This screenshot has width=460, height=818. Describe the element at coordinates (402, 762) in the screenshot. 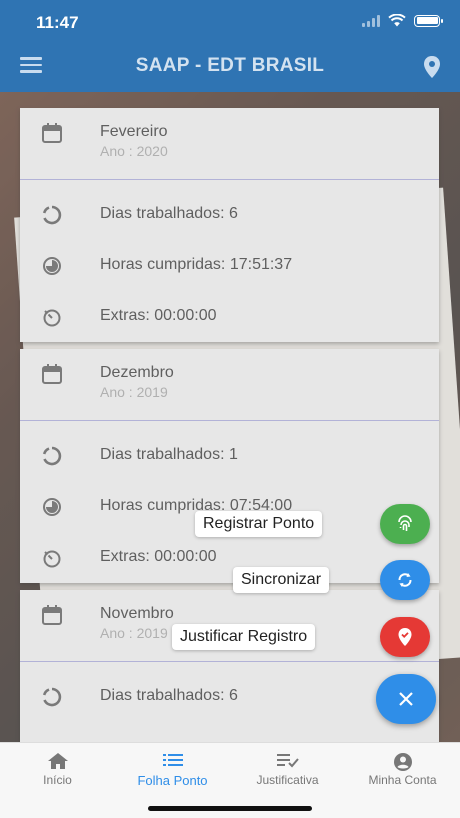

I see `account-circle-icon` at that location.